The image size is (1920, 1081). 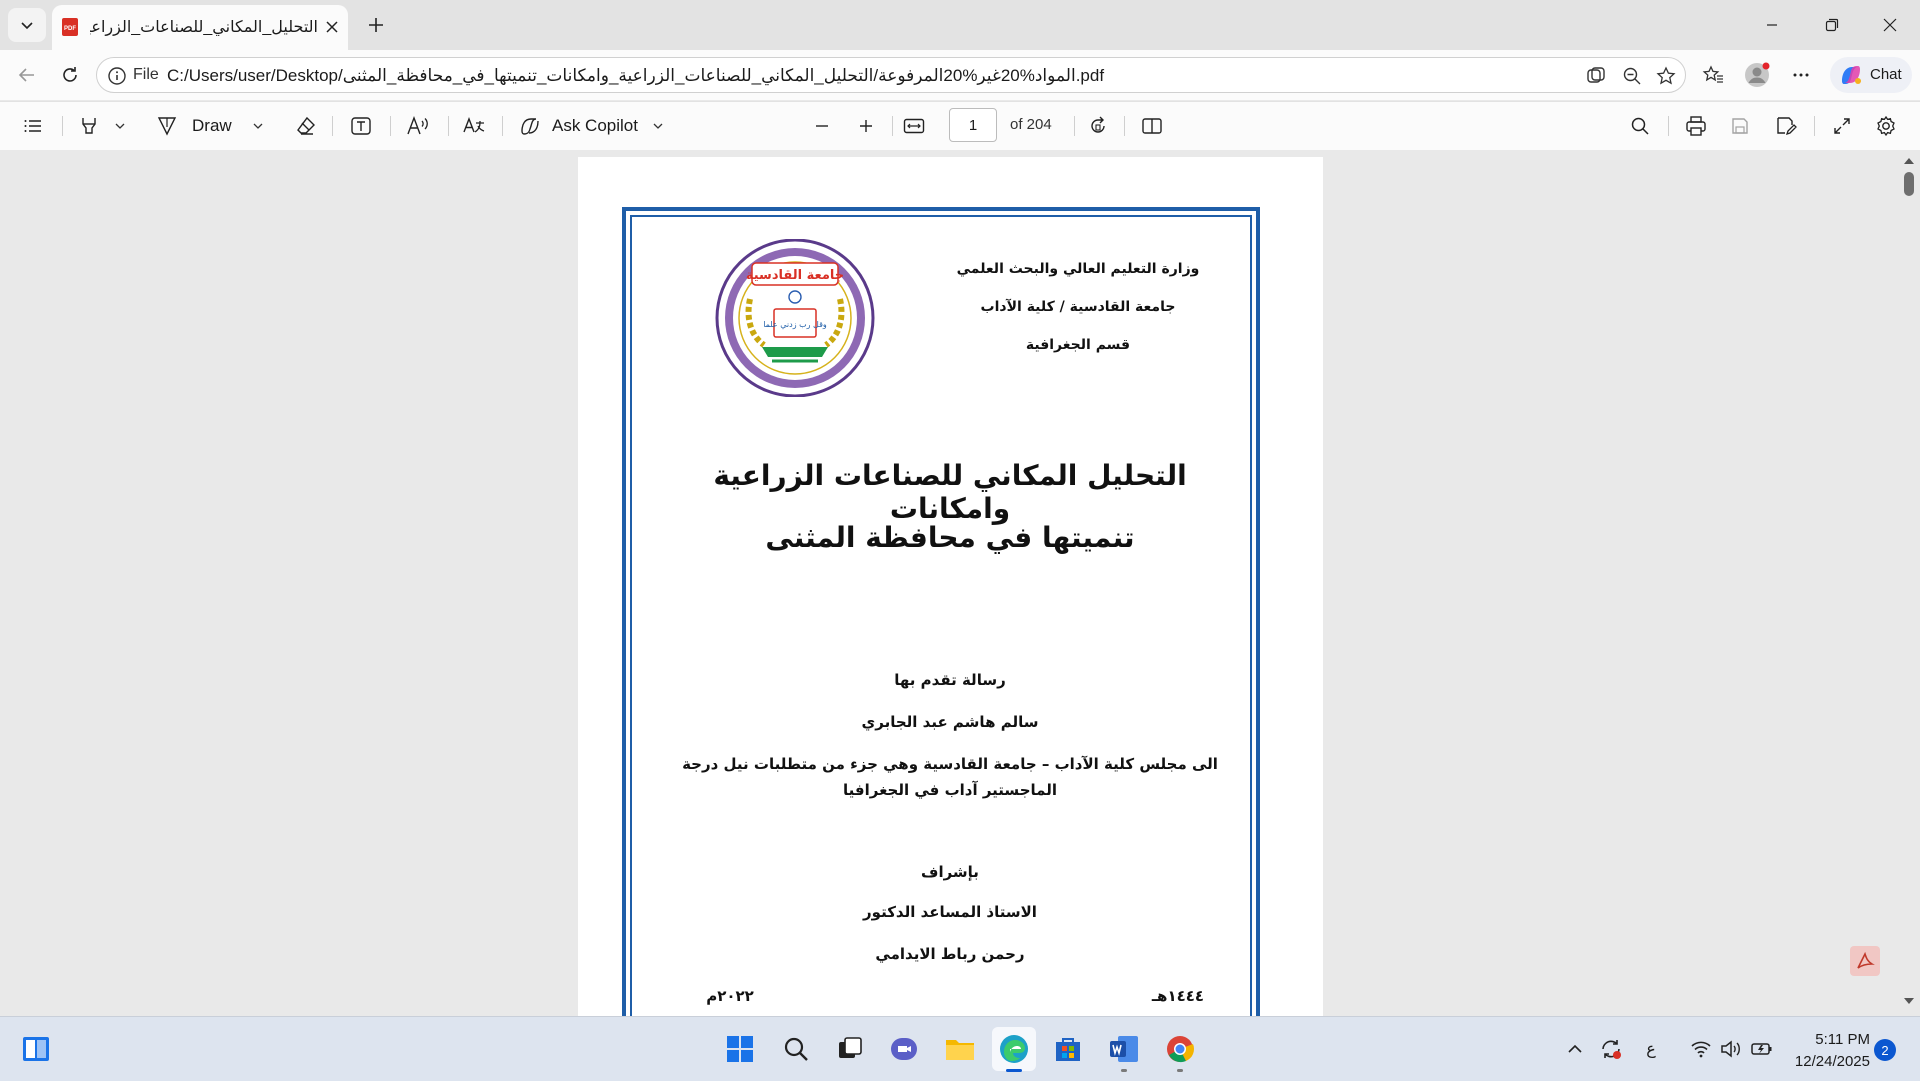 I want to click on zoom-in-button, so click(x=866, y=126).